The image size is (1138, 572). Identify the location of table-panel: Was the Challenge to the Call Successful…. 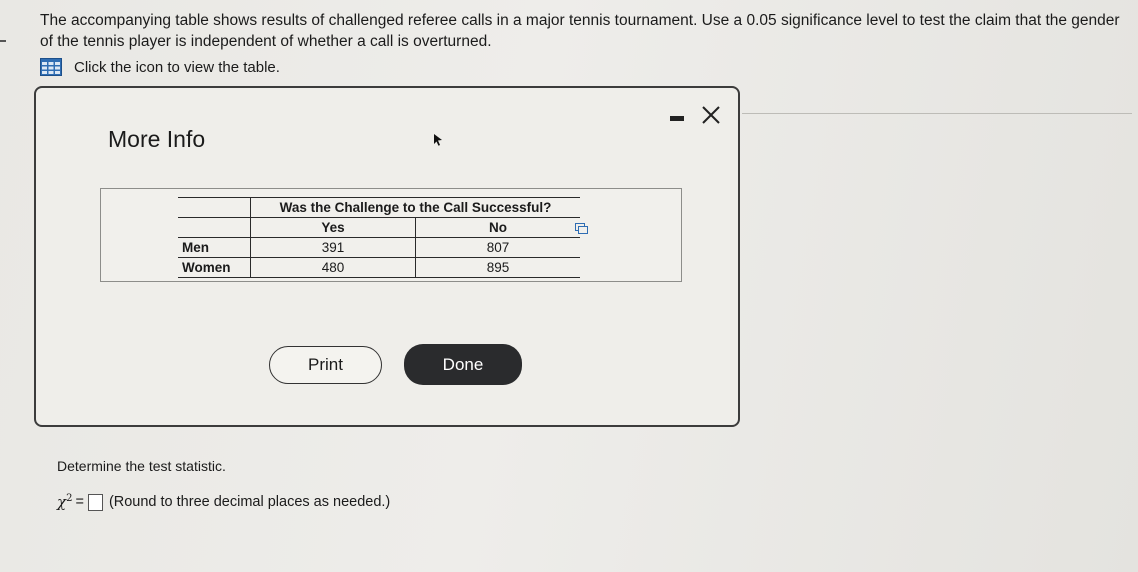
(391, 235).